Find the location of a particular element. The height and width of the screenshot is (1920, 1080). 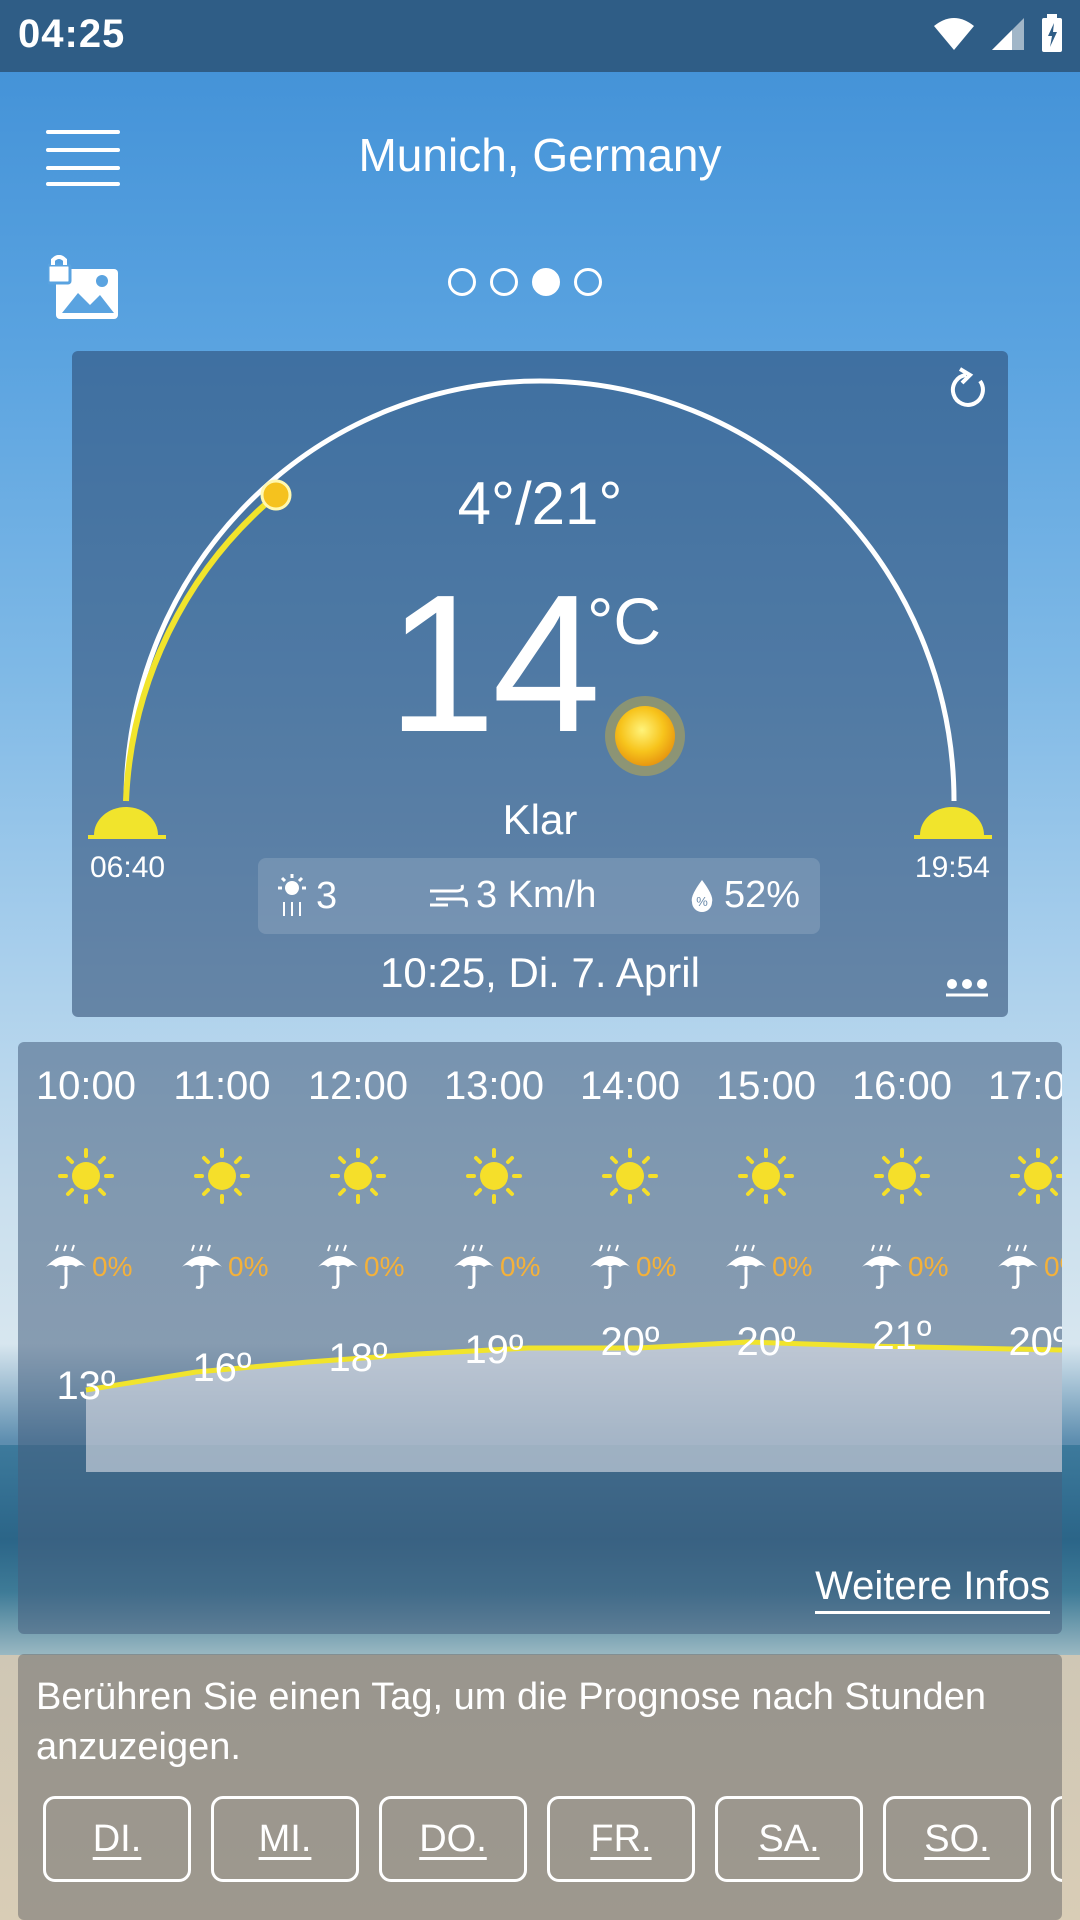

uv-value: 3 is located at coordinates (327, 895).